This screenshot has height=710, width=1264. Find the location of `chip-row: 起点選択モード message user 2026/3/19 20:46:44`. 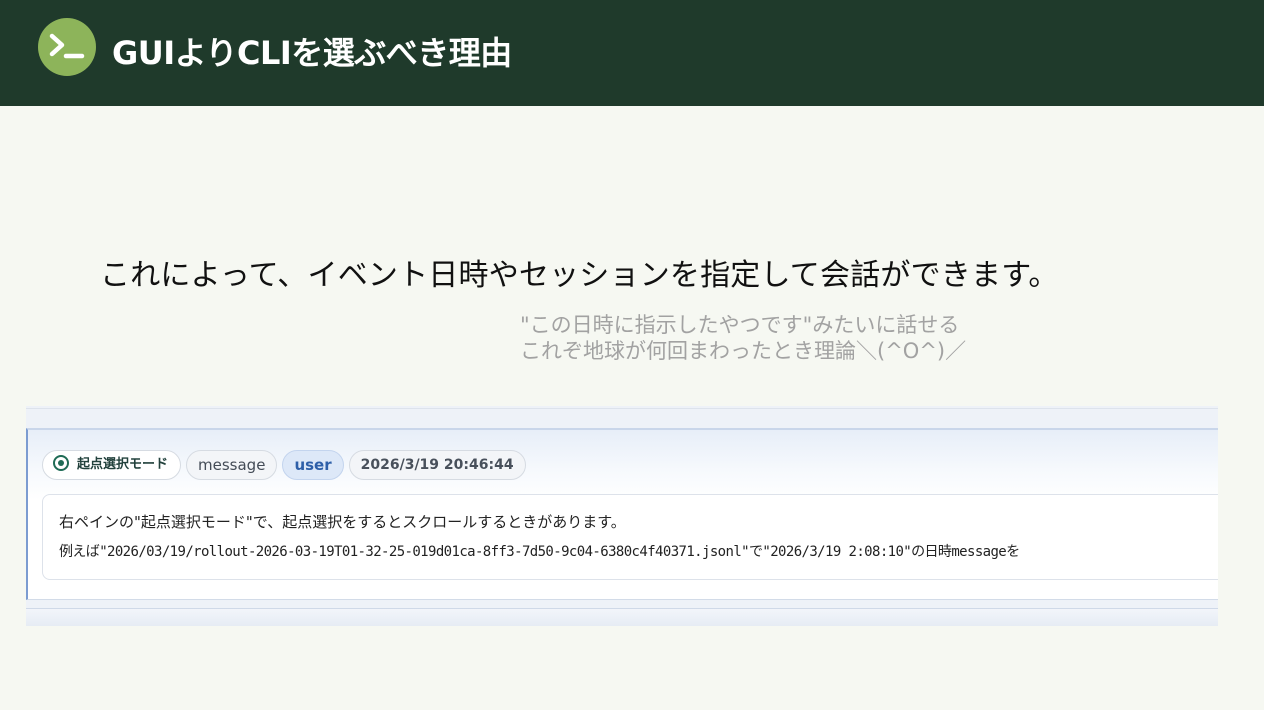

chip-row: 起点選択モード message user 2026/3/19 20:46:44 is located at coordinates (286, 465).